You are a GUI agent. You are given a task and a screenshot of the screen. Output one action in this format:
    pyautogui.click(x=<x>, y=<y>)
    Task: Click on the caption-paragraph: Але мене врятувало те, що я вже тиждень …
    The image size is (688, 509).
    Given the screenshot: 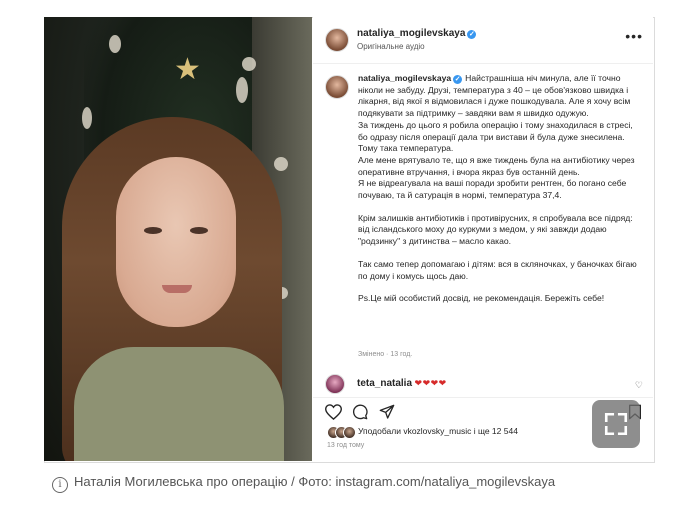 What is the action you would take?
    pyautogui.click(x=496, y=165)
    